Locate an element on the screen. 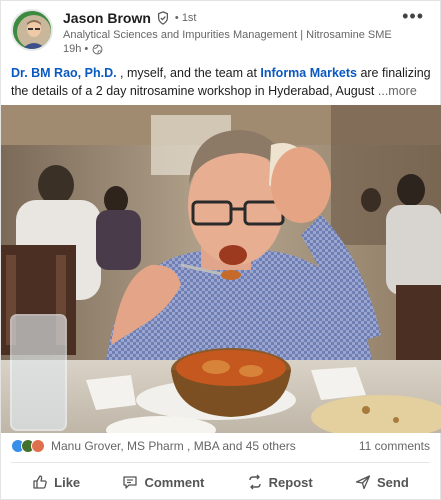 The height and width of the screenshot is (500, 441). divider is located at coordinates (220, 462).